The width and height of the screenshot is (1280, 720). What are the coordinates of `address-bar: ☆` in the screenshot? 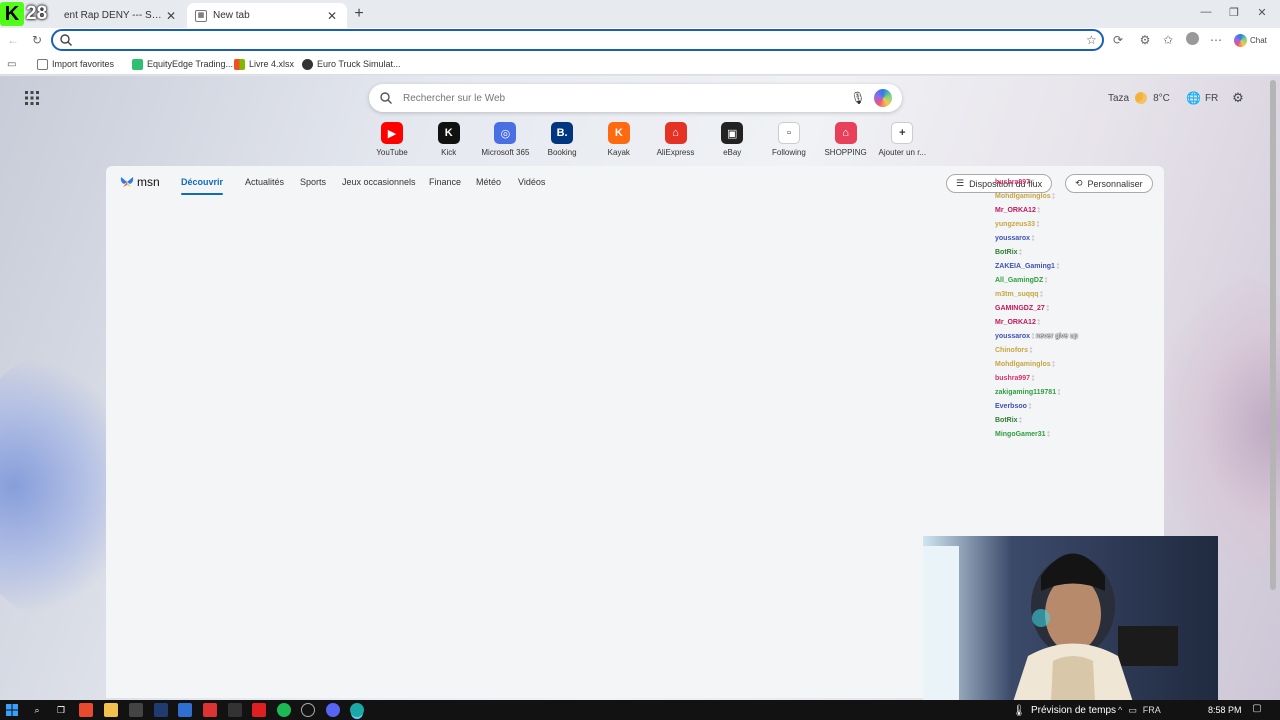 It's located at (577, 40).